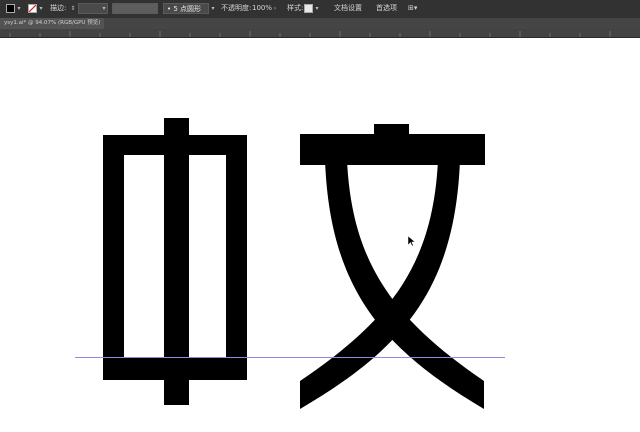 This screenshot has height=432, width=640. What do you see at coordinates (295, 8) in the screenshot?
I see `style-label: 样式:` at bounding box center [295, 8].